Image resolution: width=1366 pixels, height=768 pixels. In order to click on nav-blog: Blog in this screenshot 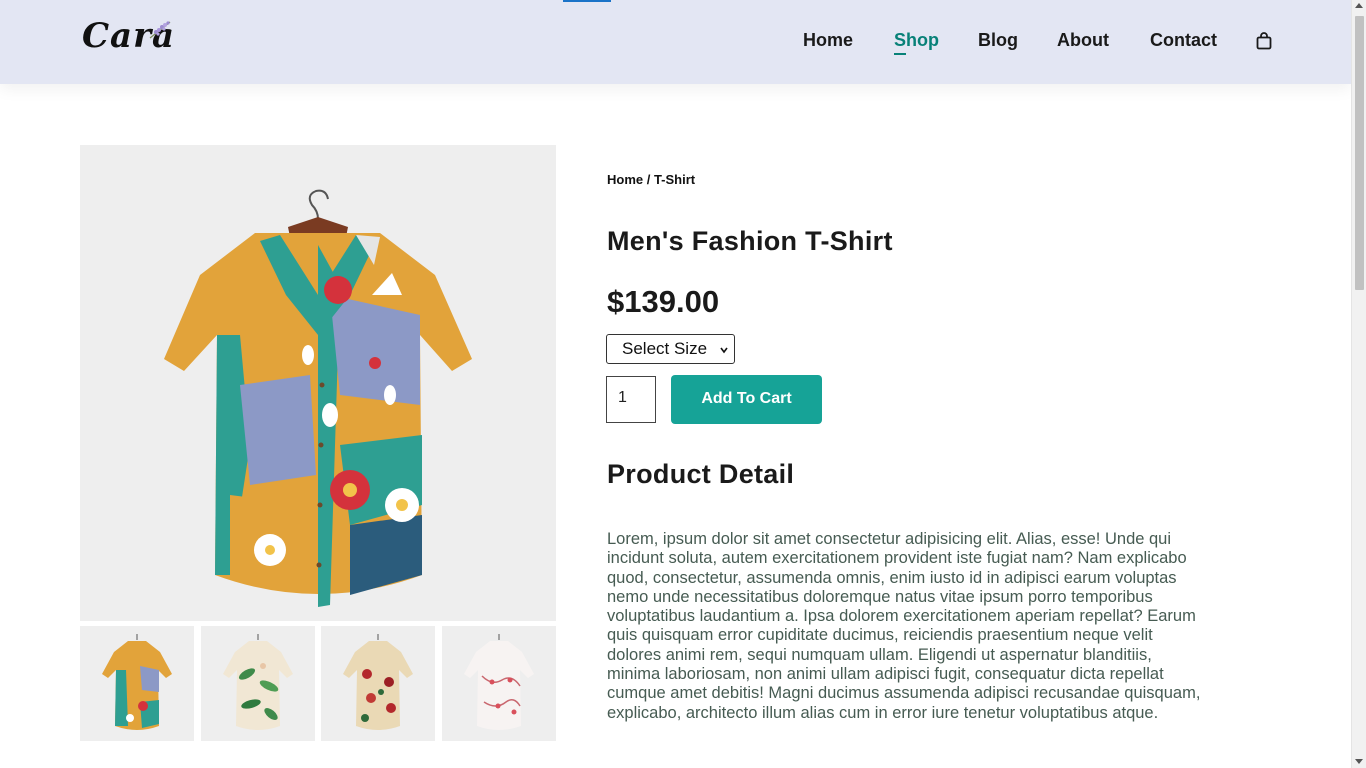, I will do `click(998, 40)`.